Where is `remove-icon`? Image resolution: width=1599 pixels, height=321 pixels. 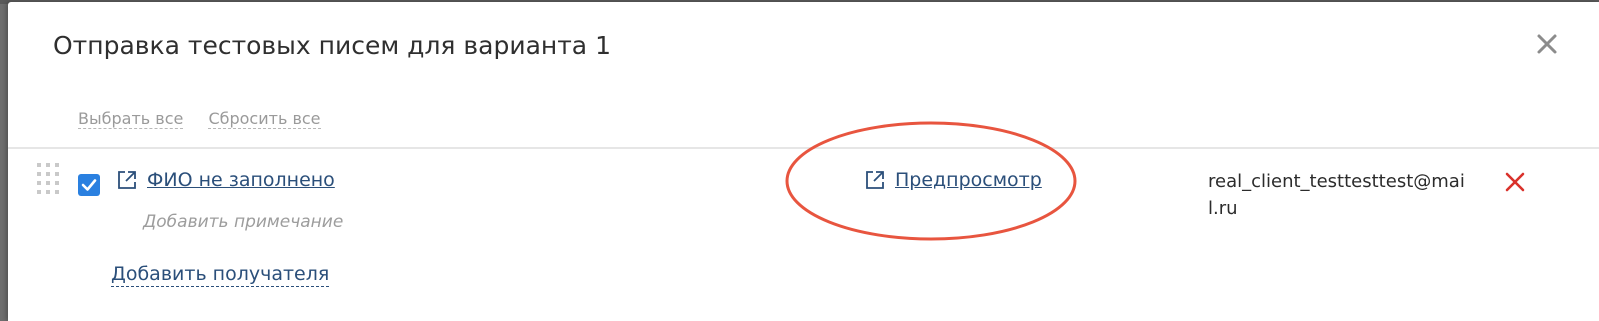 remove-icon is located at coordinates (1515, 182).